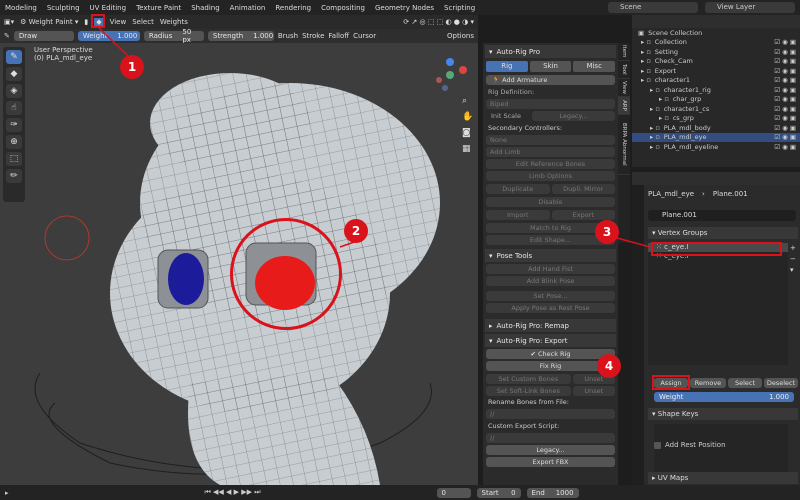  Describe the element at coordinates (356, 231) in the screenshot. I see `annotation-badge-2: 2` at that location.